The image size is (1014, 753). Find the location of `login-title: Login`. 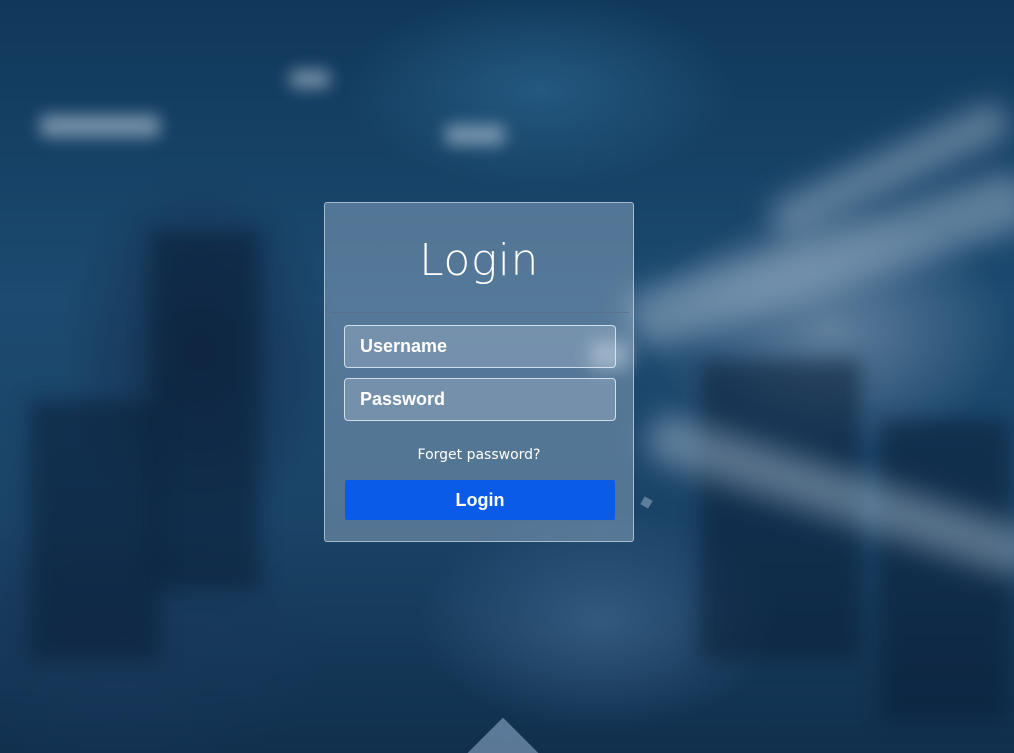

login-title: Login is located at coordinates (479, 260).